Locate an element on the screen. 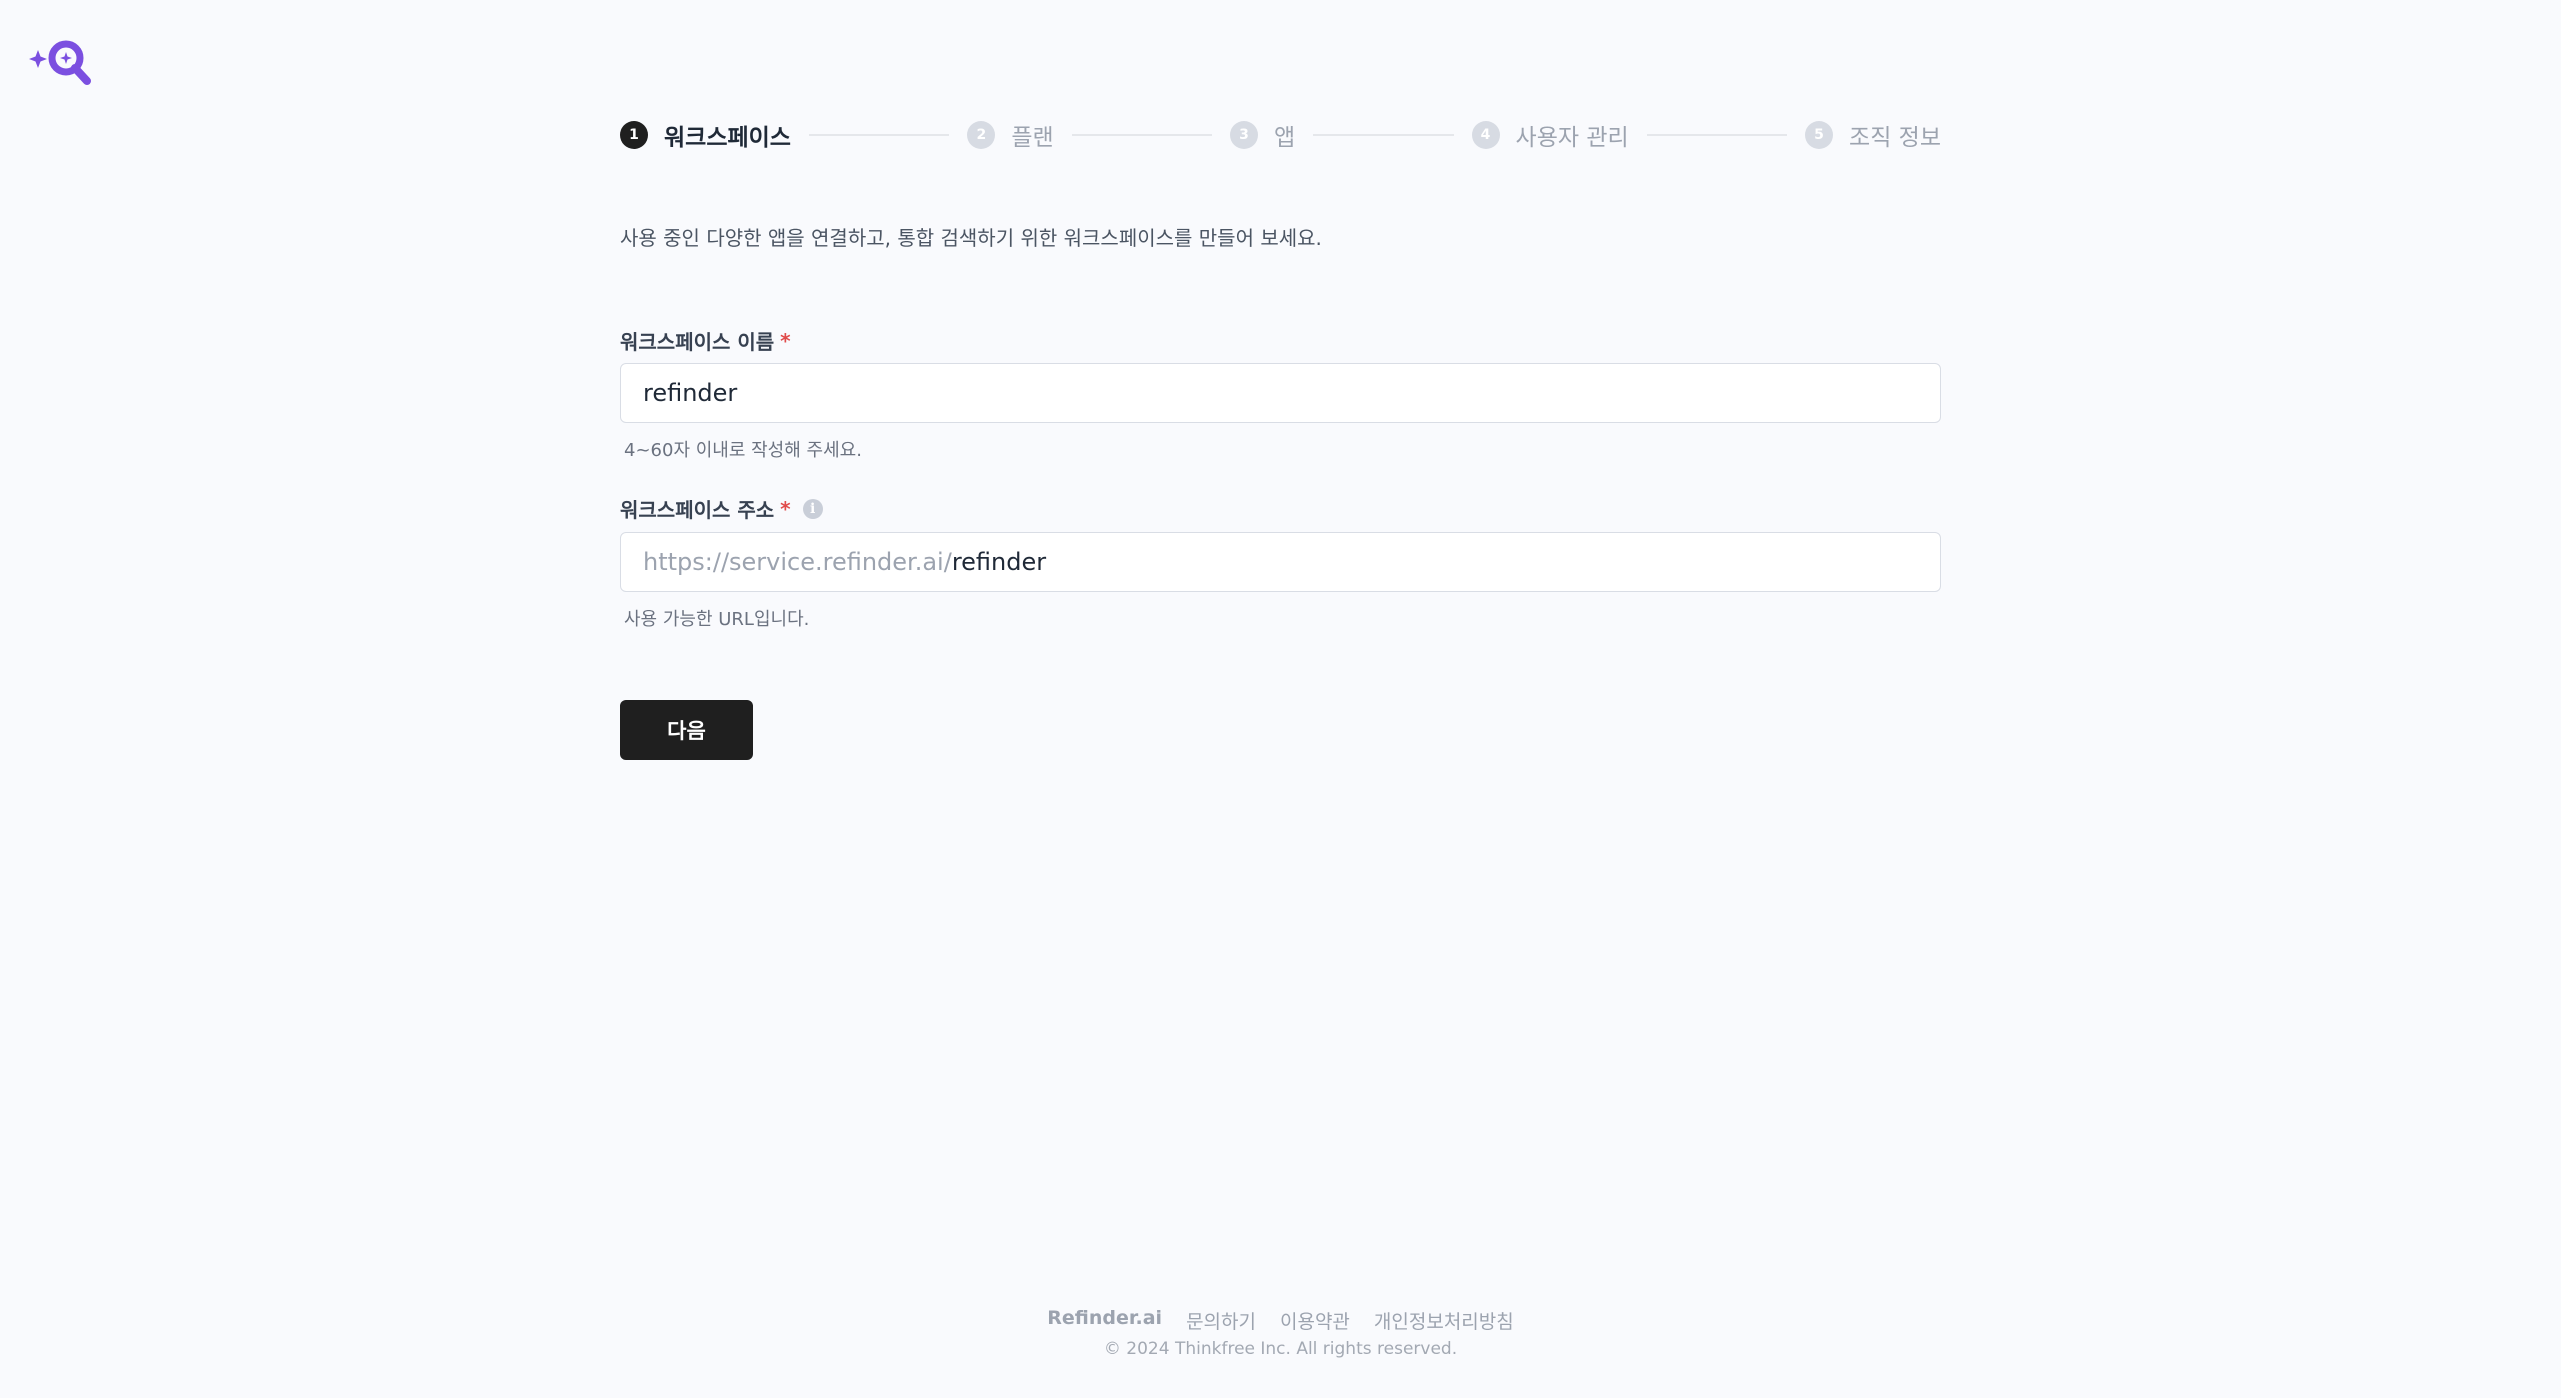 This screenshot has height=1398, width=2561. workspace-url-value: refinder is located at coordinates (999, 562).